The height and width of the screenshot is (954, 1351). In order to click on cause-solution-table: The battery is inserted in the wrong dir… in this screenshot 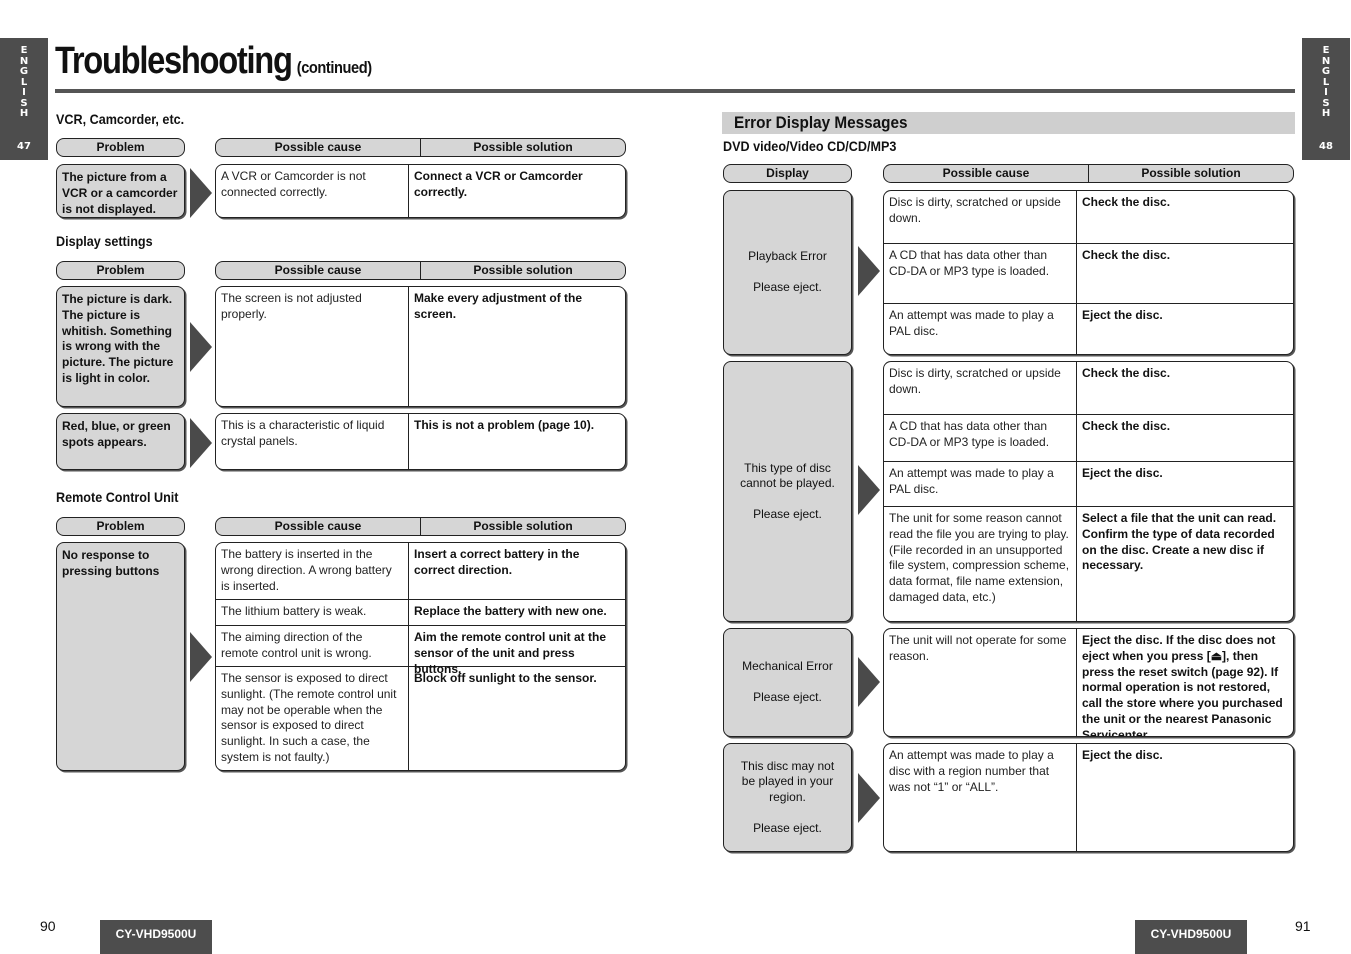, I will do `click(420, 656)`.